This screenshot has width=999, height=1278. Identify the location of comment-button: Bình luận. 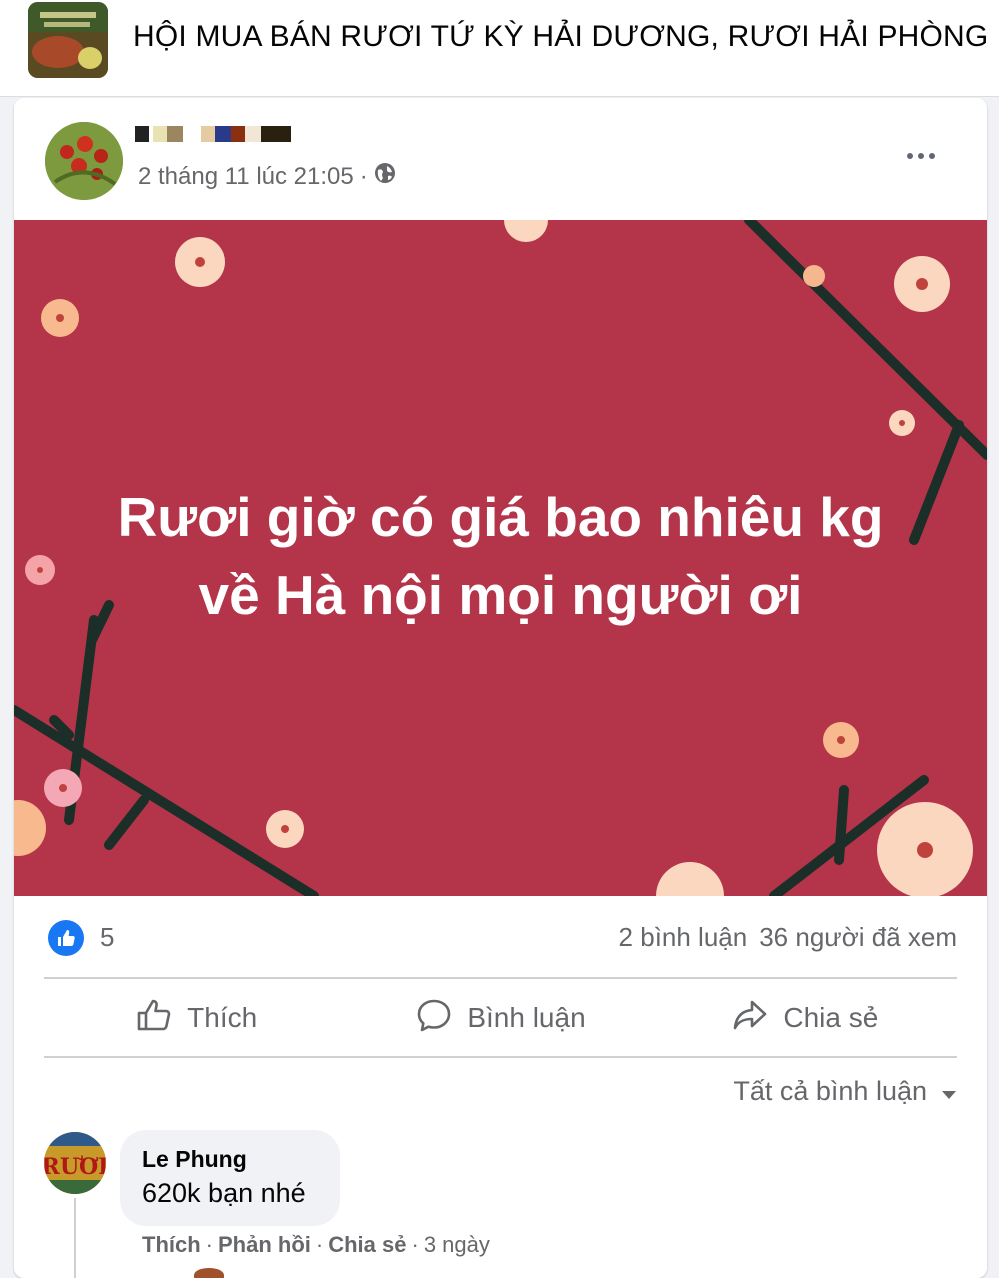
(500, 1018).